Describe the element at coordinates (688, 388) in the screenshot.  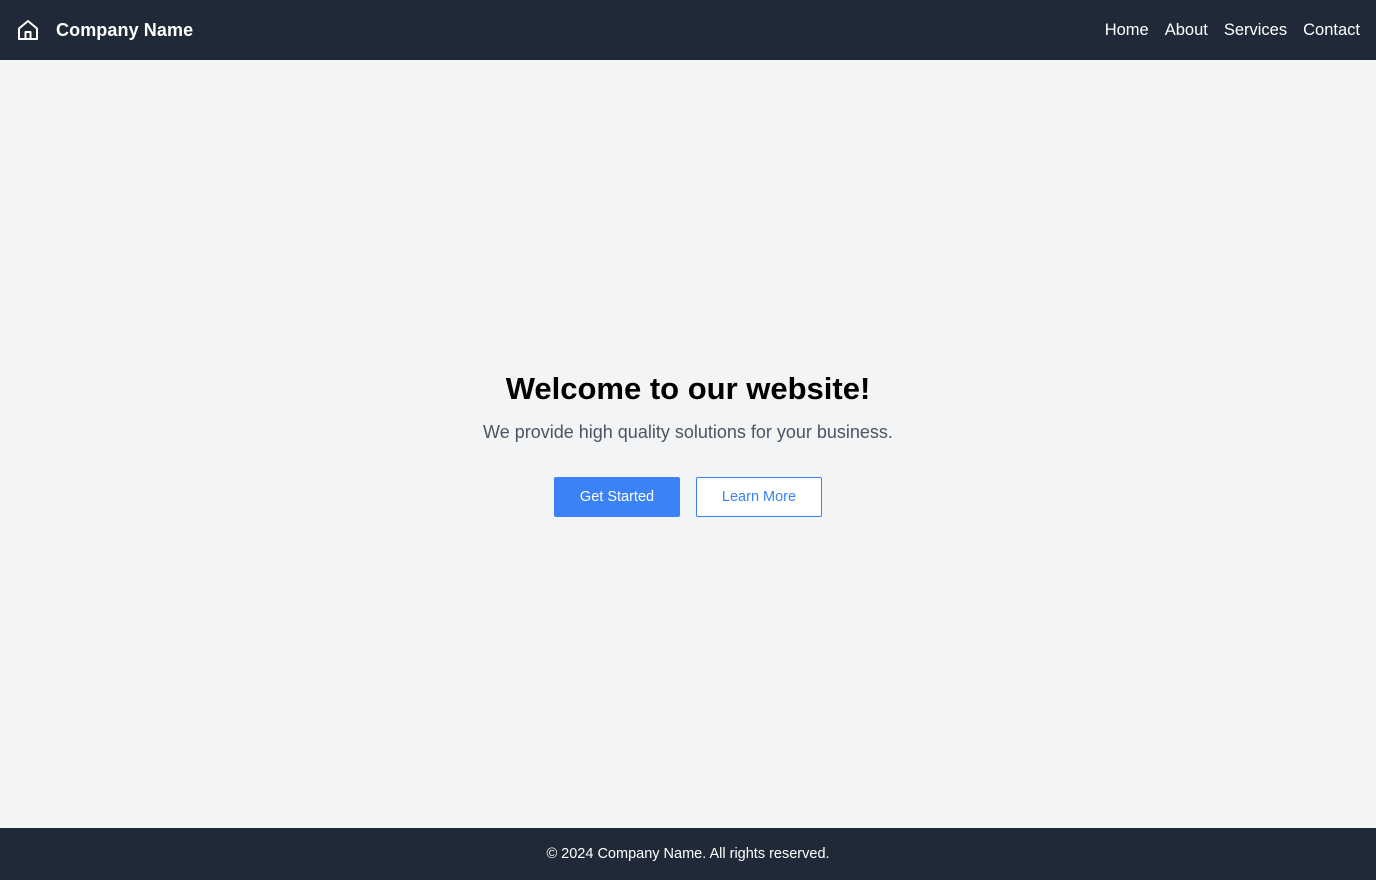
I see `hero-title: Welcome to our website!` at that location.